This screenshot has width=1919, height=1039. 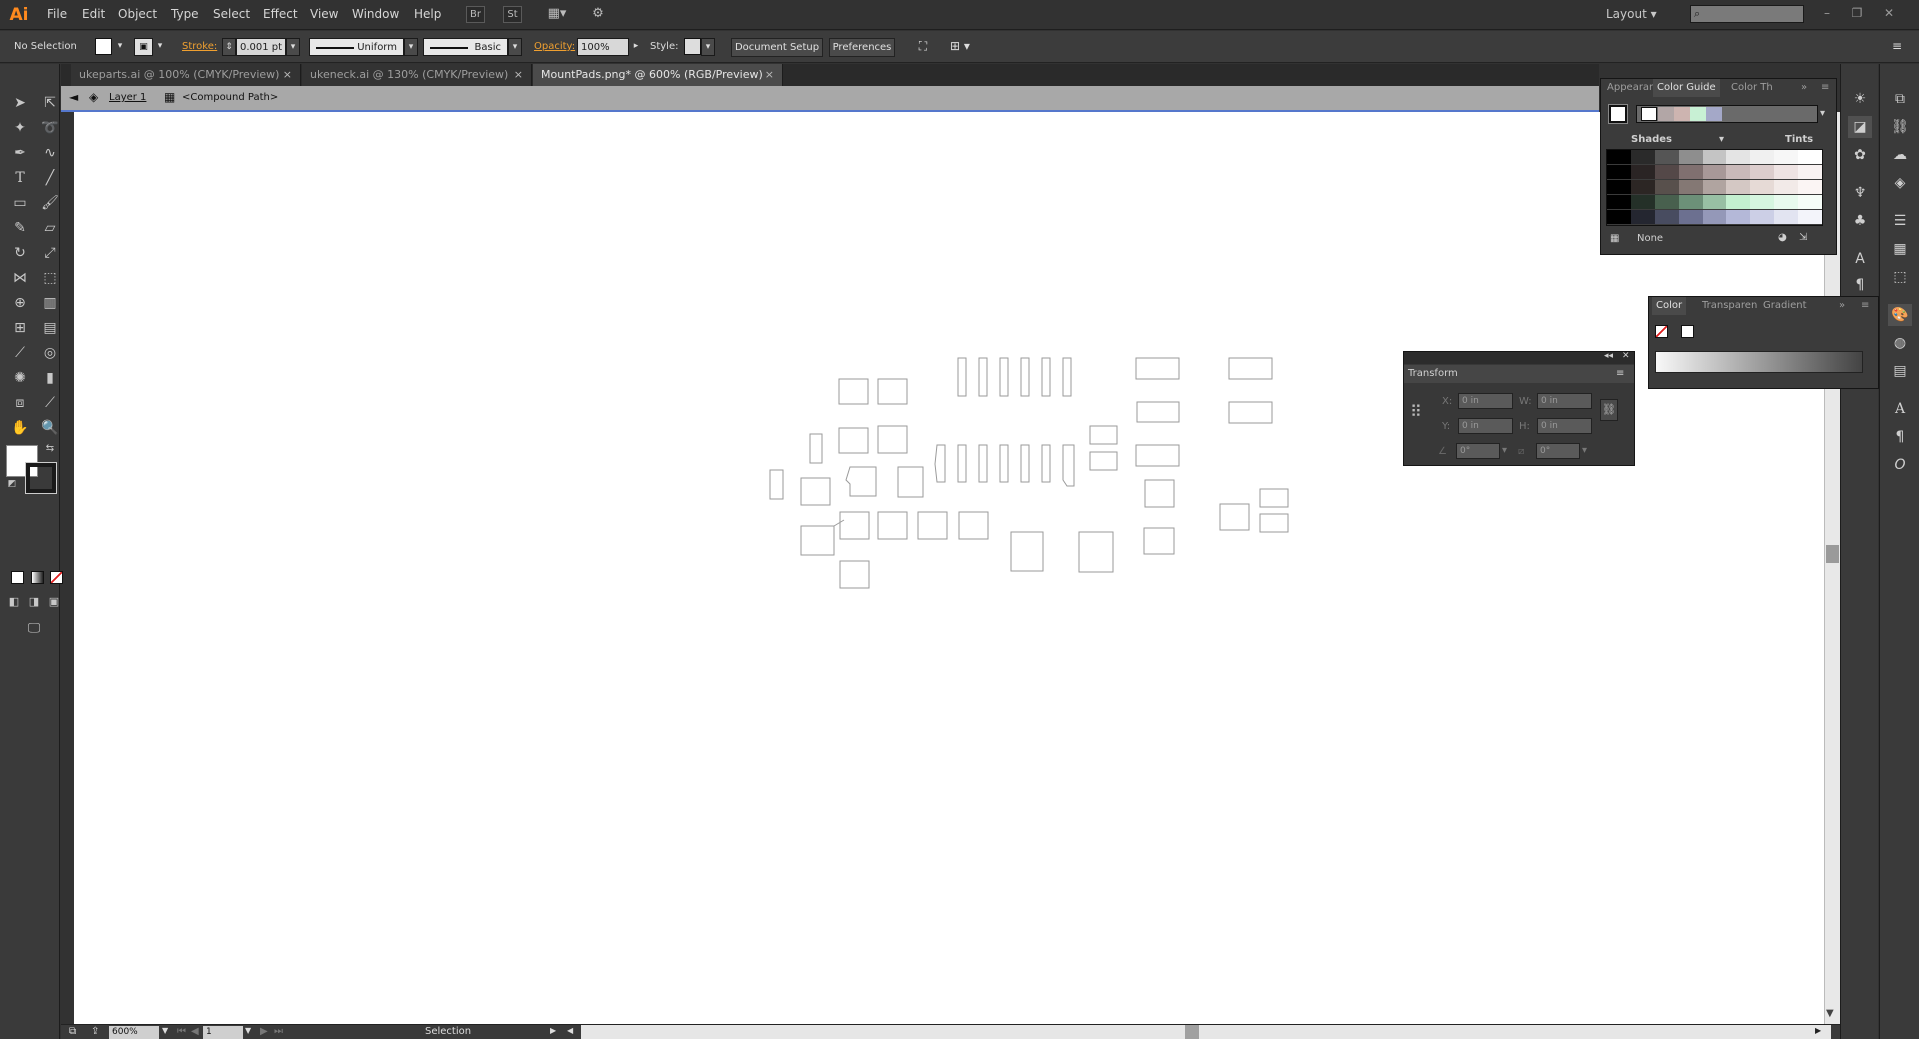 I want to click on gradient-panel-icon: ▤, so click(x=1900, y=371).